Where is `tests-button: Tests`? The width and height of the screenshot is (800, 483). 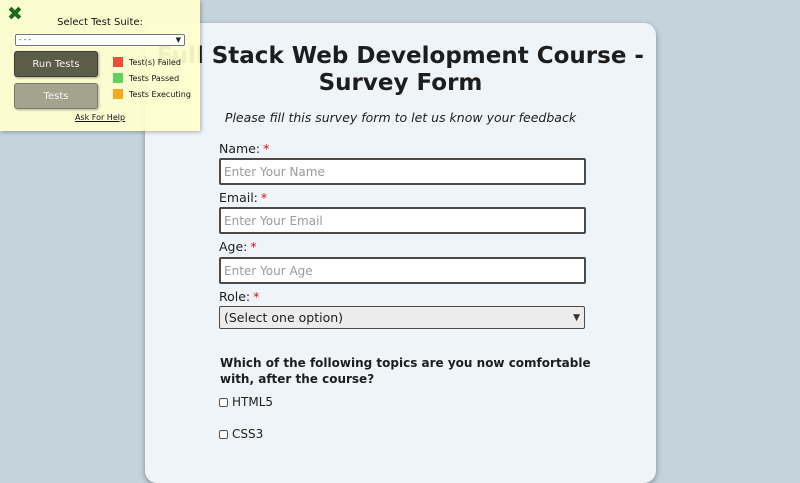
tests-button: Tests is located at coordinates (56, 96).